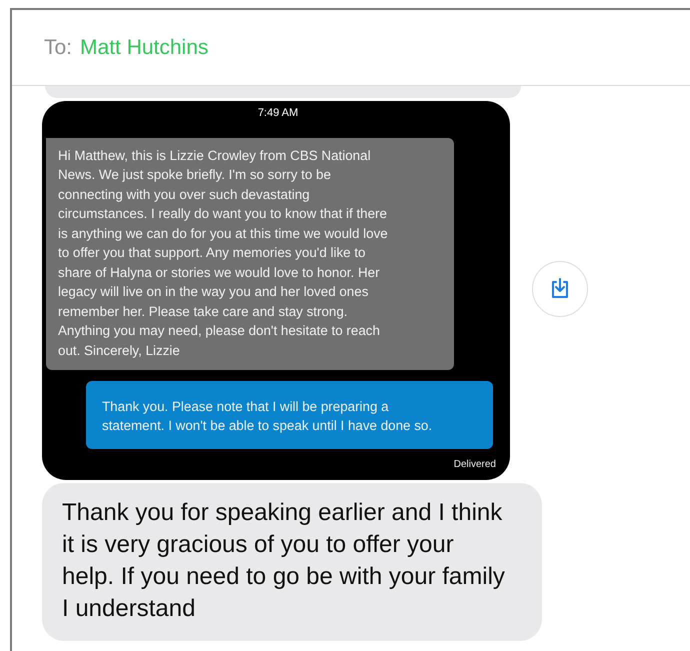 Image resolution: width=690 pixels, height=651 pixels. What do you see at coordinates (278, 113) in the screenshot?
I see `timestamp: 7:49 AM` at bounding box center [278, 113].